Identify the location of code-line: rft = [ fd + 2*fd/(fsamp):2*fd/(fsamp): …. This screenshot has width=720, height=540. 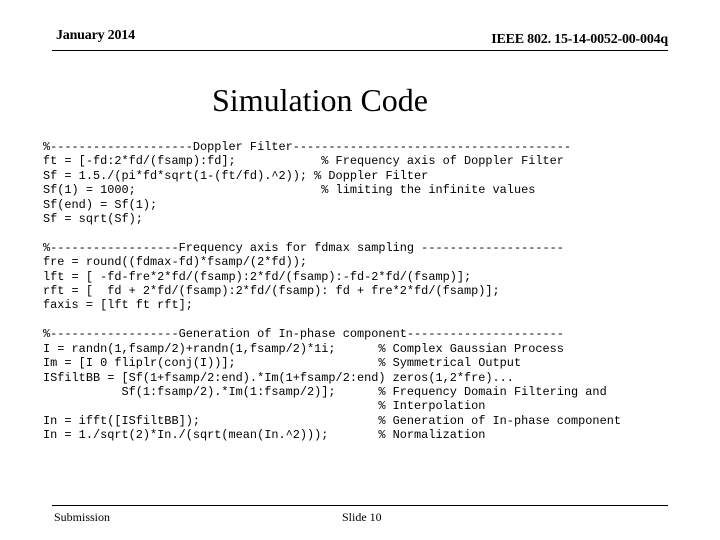
(271, 291).